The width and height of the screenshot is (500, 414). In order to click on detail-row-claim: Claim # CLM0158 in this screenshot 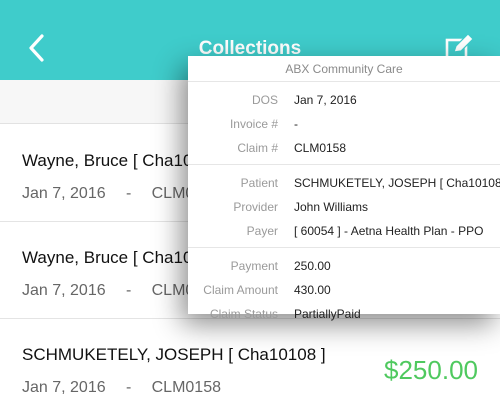, I will do `click(344, 148)`.